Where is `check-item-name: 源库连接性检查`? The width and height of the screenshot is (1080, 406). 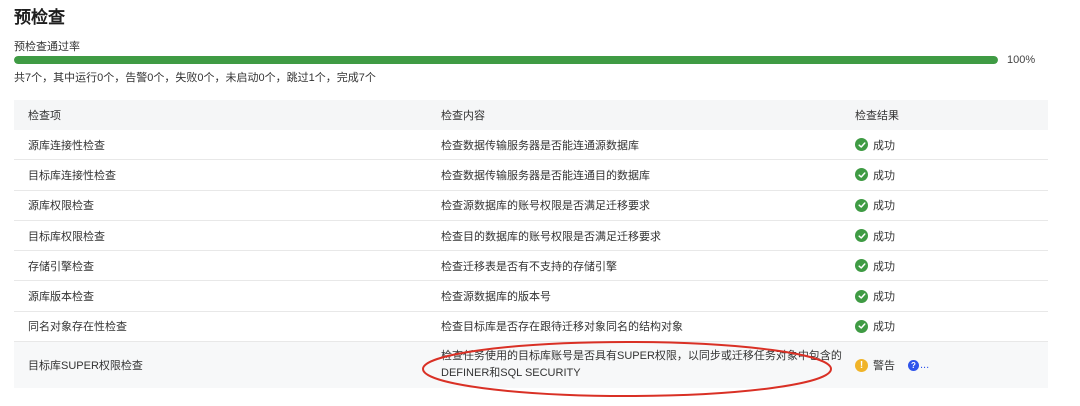
check-item-name: 源库连接性检查 is located at coordinates (66, 145).